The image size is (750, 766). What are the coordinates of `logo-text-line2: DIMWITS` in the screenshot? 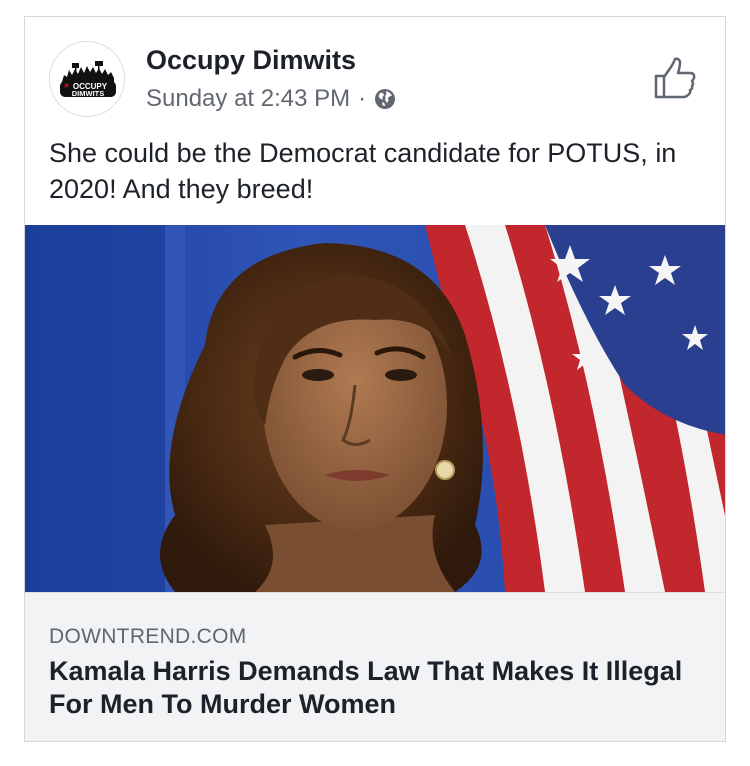 It's located at (88, 93).